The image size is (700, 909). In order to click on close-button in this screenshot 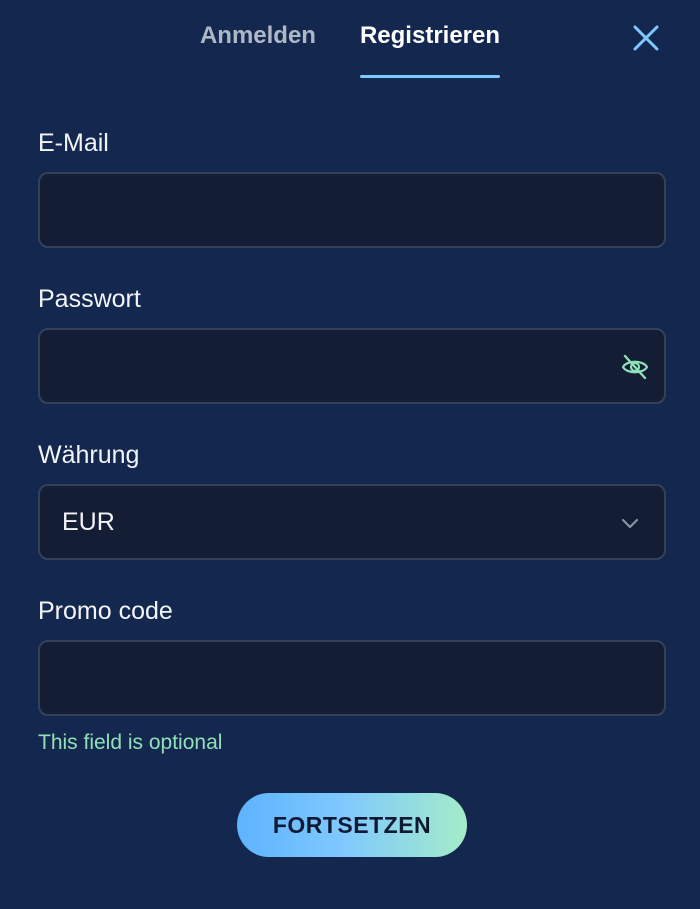, I will do `click(646, 38)`.